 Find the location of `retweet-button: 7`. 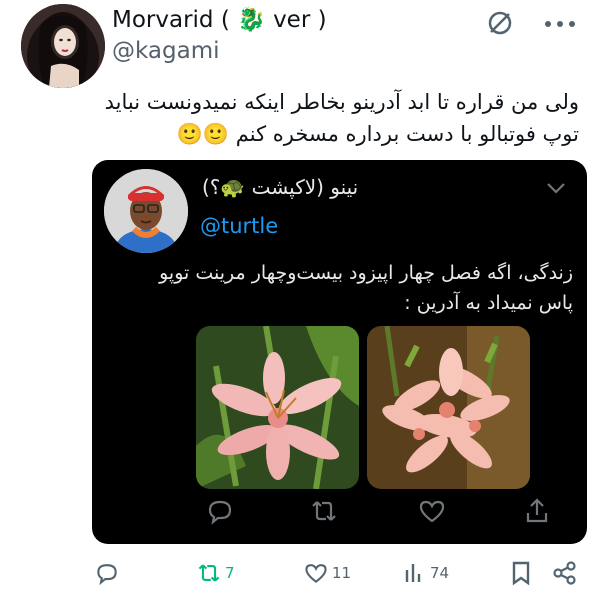

retweet-button: 7 is located at coordinates (215, 573).